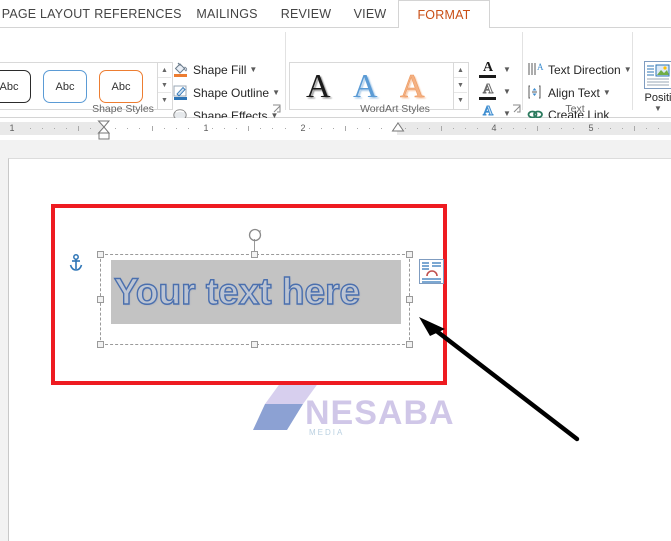  I want to click on handle-top-left, so click(100, 254).